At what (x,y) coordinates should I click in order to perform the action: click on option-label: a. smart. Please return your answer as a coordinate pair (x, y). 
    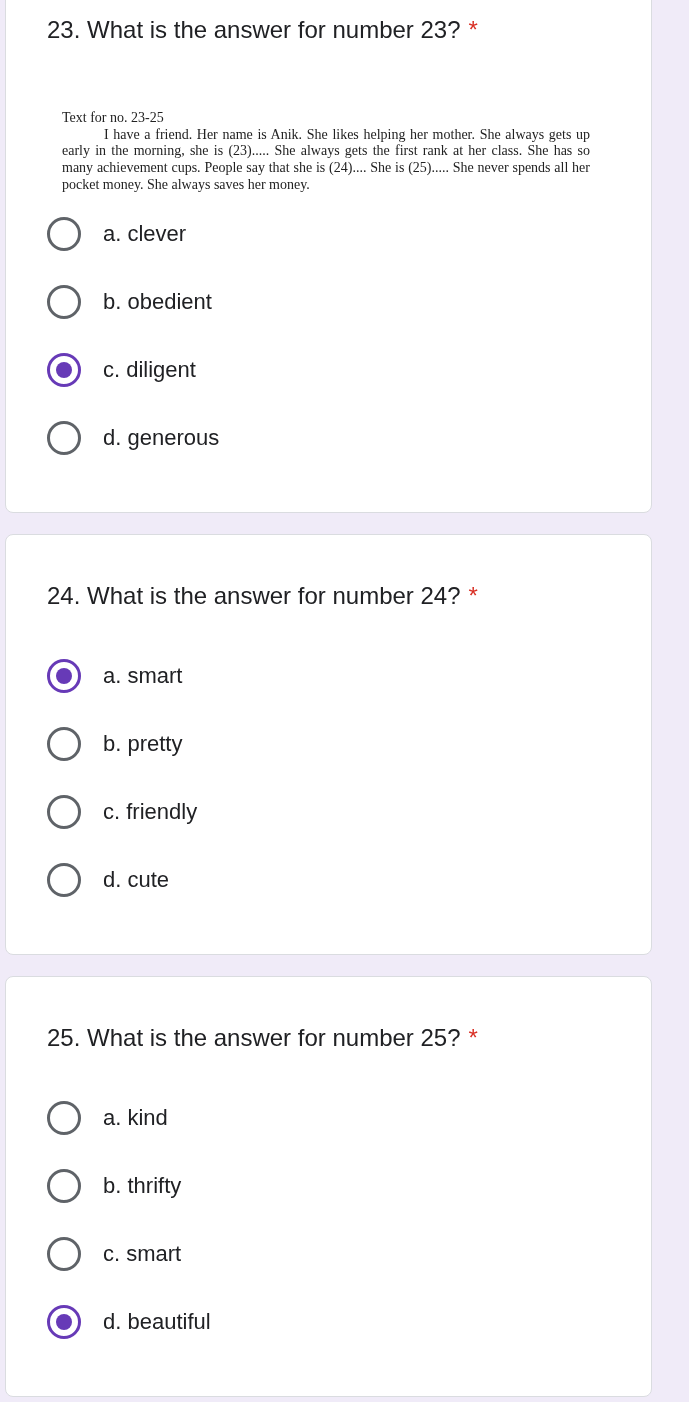
    Looking at the image, I should click on (143, 675).